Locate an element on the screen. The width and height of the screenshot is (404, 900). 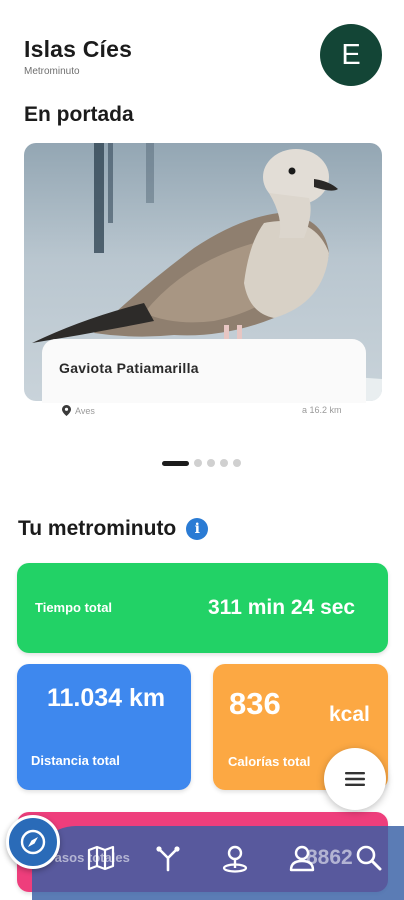
total-distance-label: Distancia total is located at coordinates (75, 760).